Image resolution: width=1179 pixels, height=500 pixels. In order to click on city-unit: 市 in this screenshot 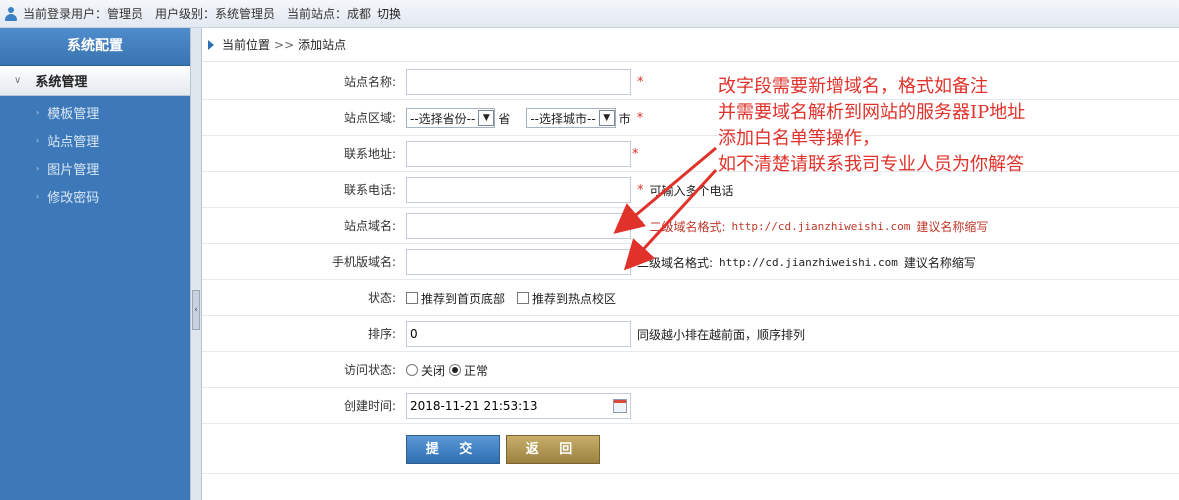, I will do `click(624, 118)`.